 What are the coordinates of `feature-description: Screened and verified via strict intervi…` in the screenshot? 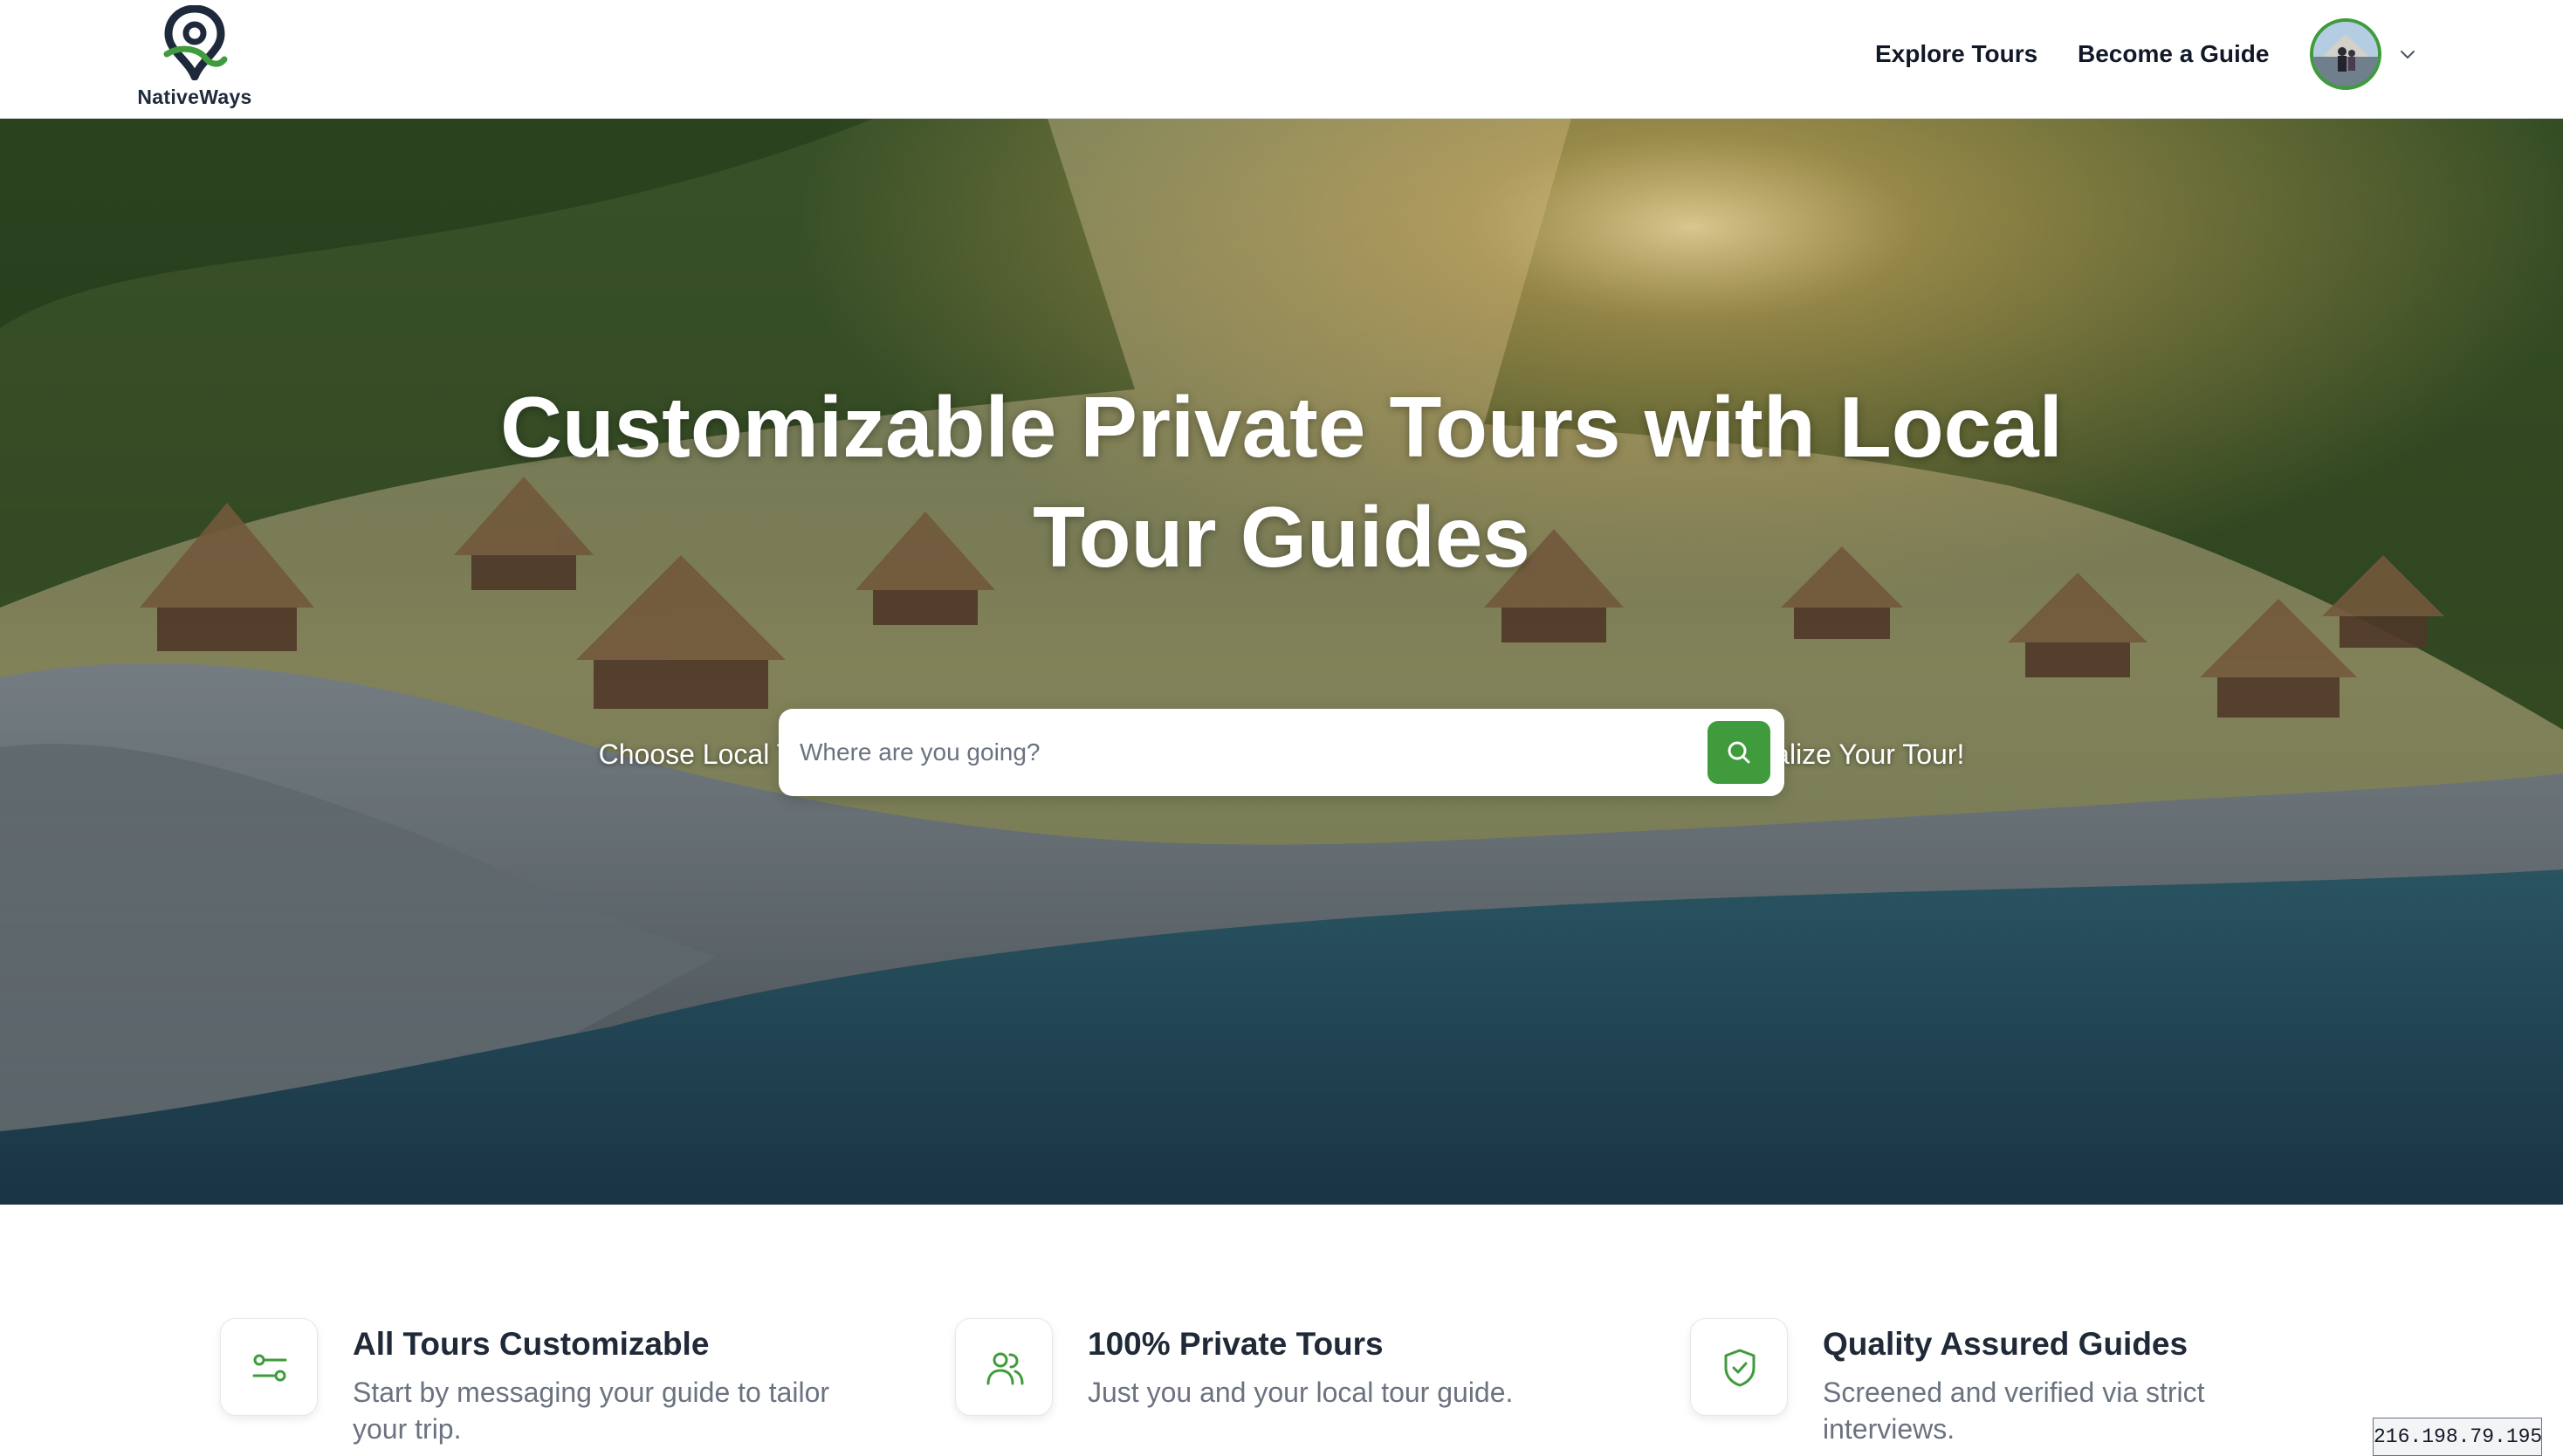 It's located at (2014, 1411).